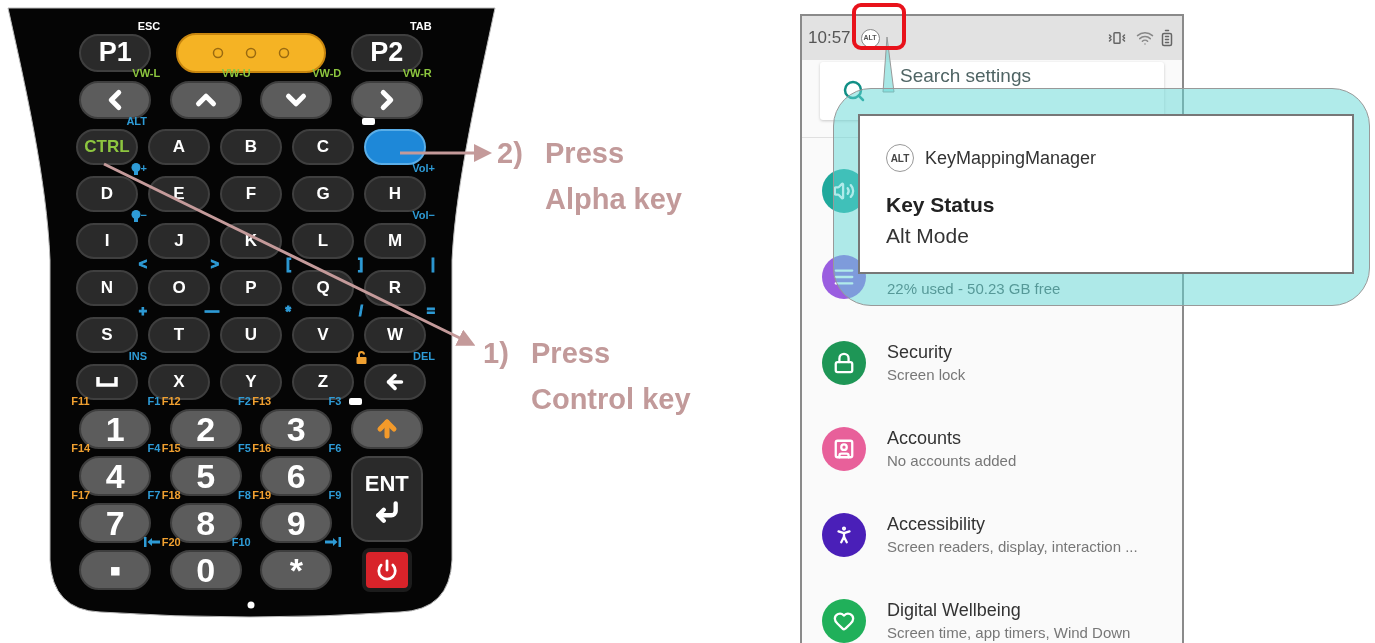  I want to click on key-label: *, so click(296, 569).